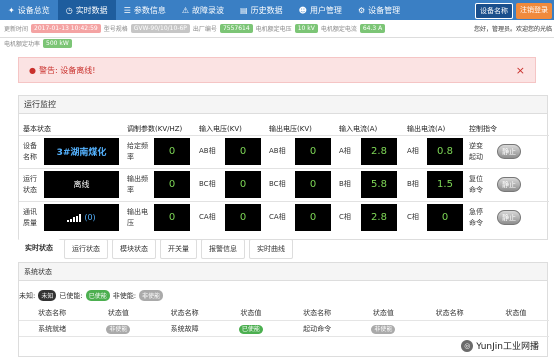 Image resolution: width=554 pixels, height=357 pixels. What do you see at coordinates (372, 28) in the screenshot?
I see `rated-current-value: 64.3 A` at bounding box center [372, 28].